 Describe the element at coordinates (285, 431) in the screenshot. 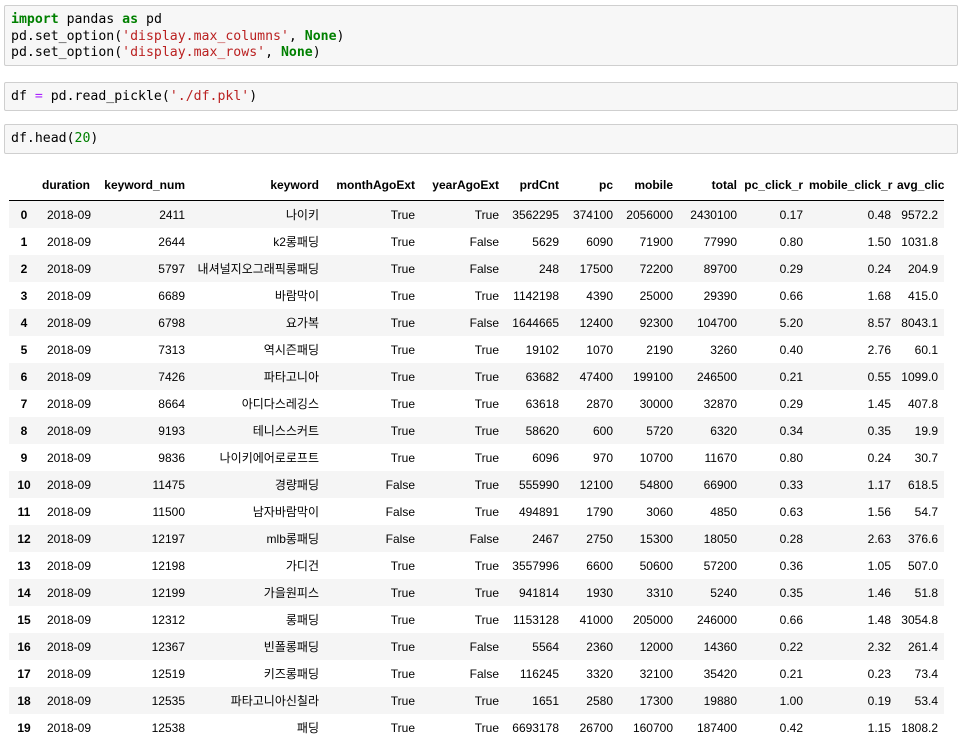

I see `table-cell: 테니스스커트` at that location.